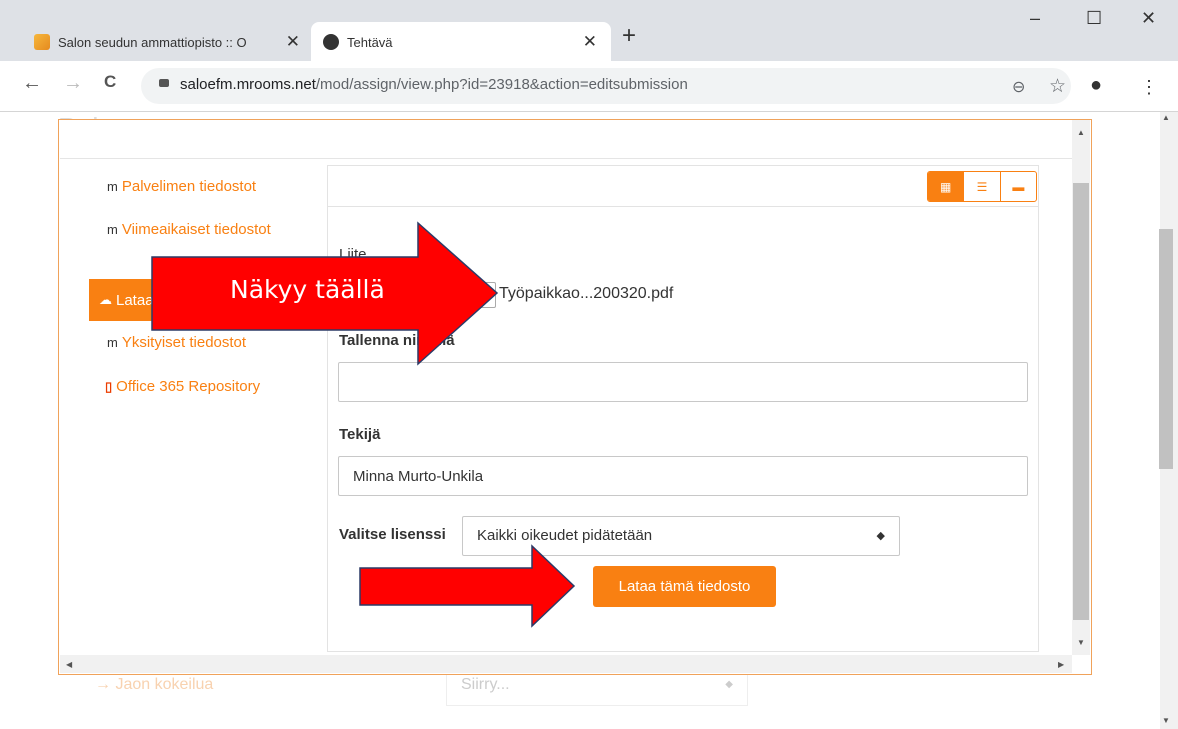  Describe the element at coordinates (307, 289) in the screenshot. I see `annotation-label: Näkyy täällä` at that location.